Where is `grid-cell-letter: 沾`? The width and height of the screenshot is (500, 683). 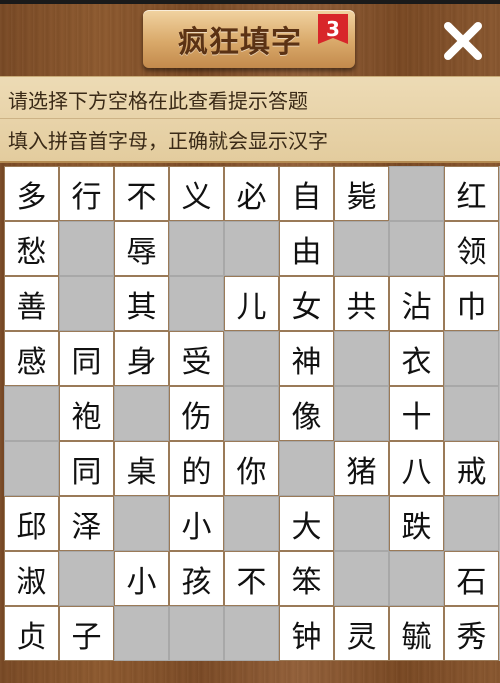 grid-cell-letter: 沾 is located at coordinates (416, 303).